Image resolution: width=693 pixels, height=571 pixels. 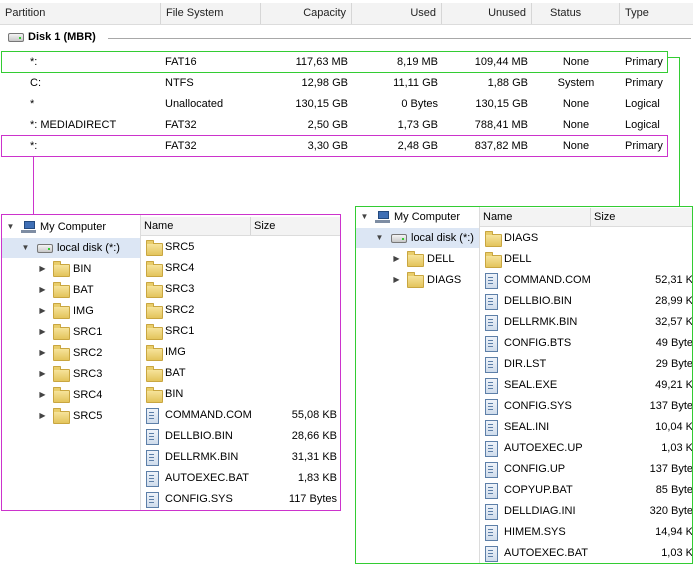 I want to click on file-name: CONFIG.UP, so click(x=535, y=469).